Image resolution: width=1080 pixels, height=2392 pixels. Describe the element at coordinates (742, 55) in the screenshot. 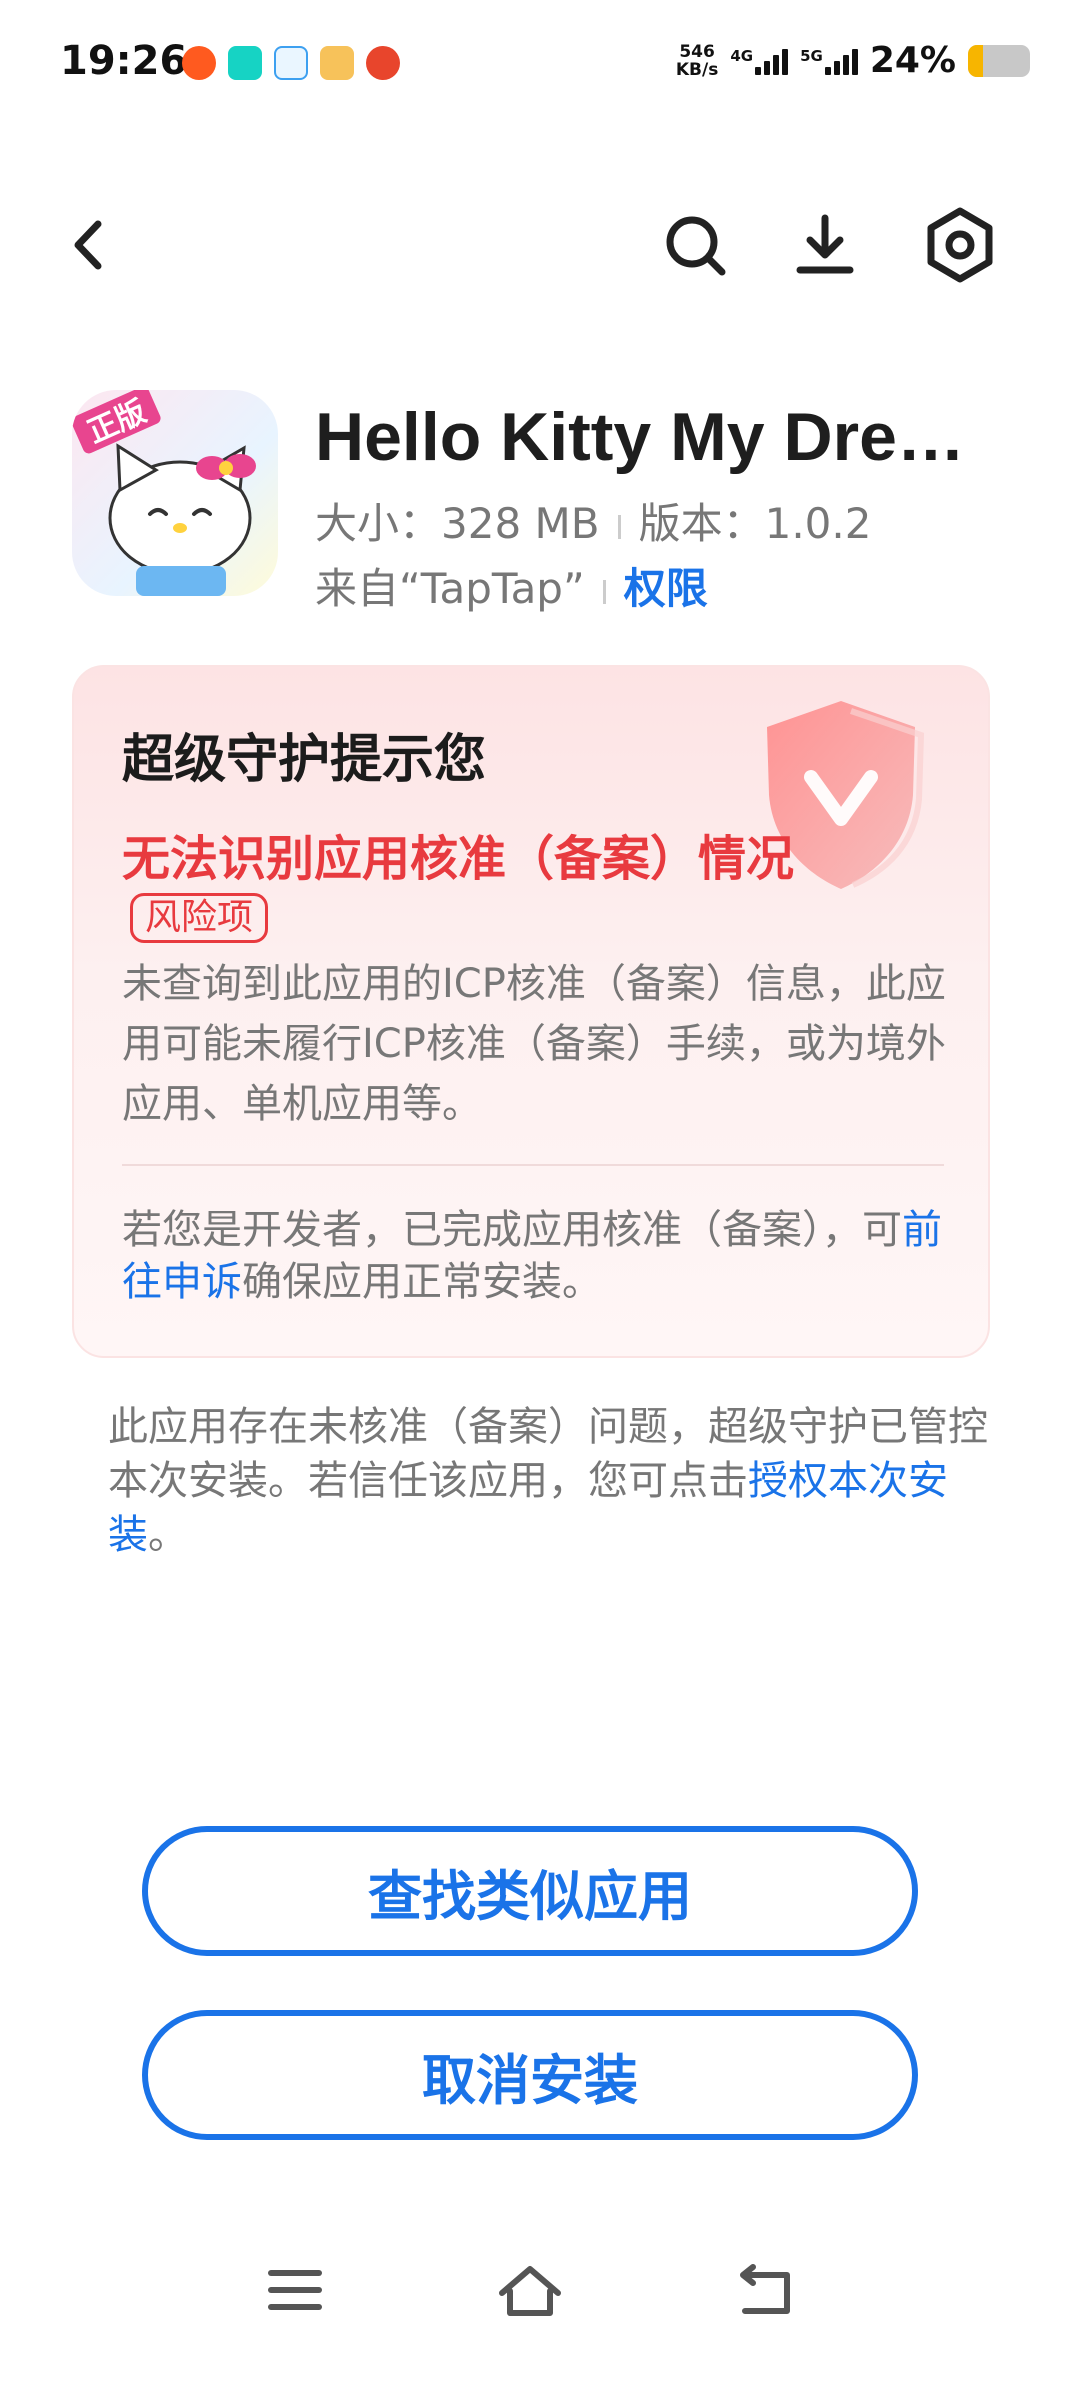

I see `network-type-label: 4G` at that location.